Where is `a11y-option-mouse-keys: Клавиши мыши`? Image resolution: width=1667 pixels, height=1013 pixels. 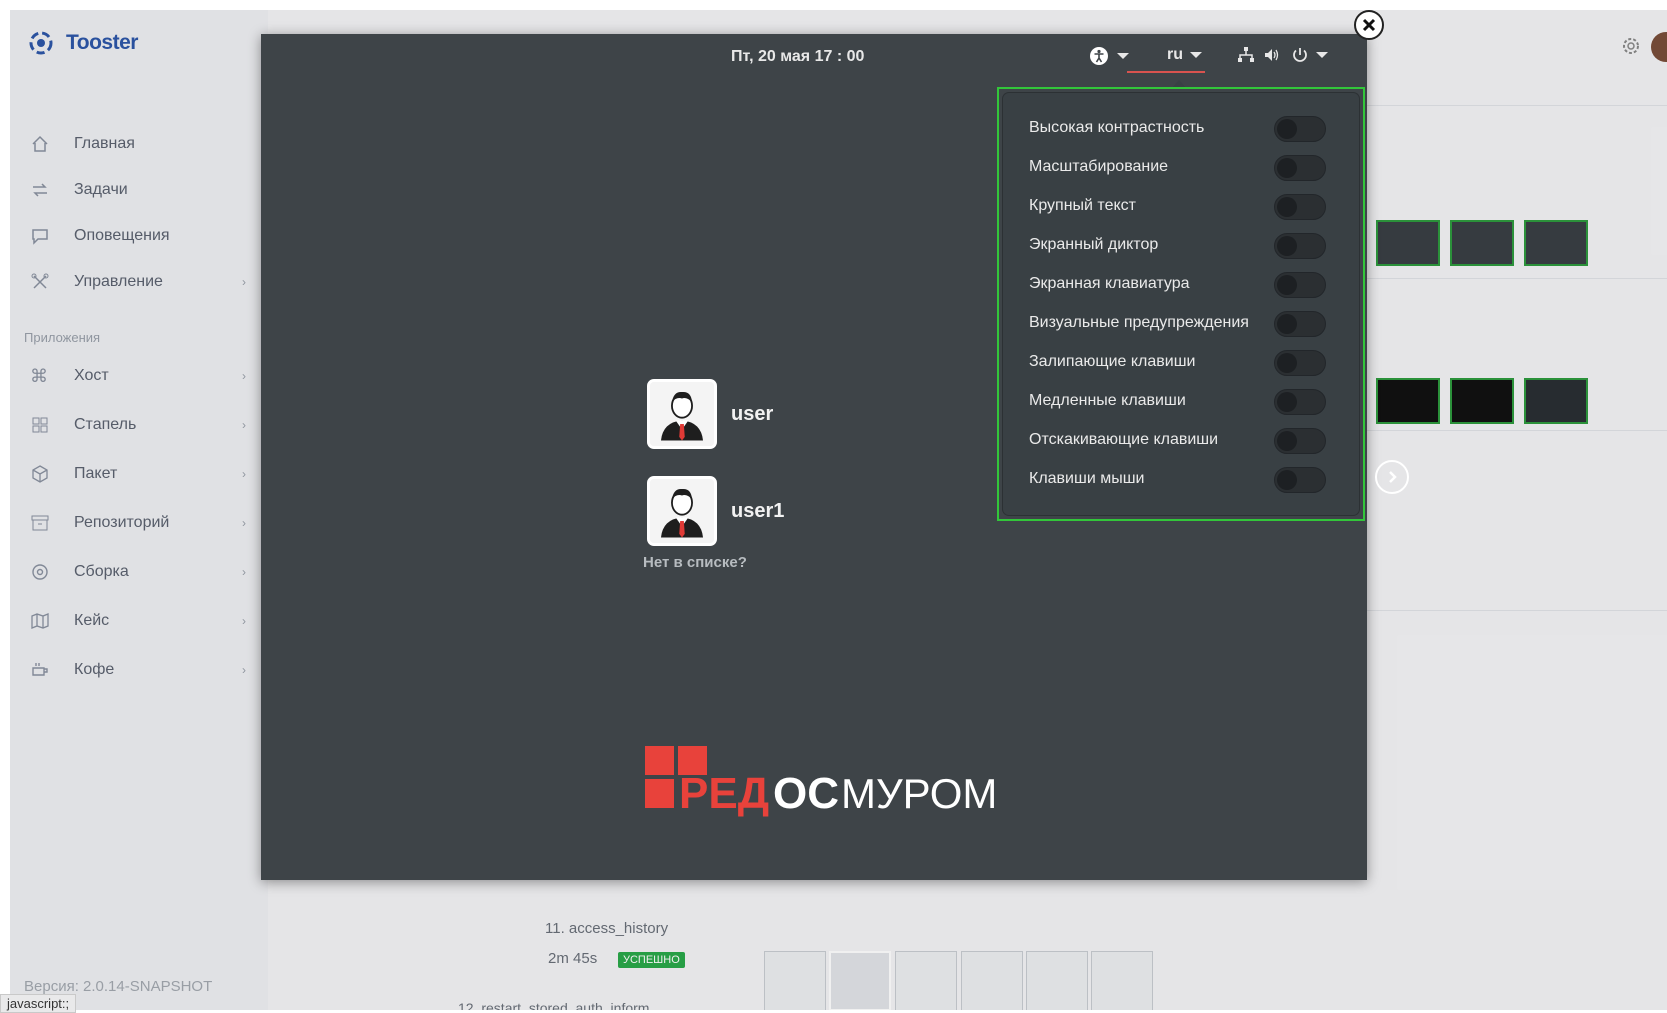
a11y-option-mouse-keys: Клавиши мыши is located at coordinates (1189, 479).